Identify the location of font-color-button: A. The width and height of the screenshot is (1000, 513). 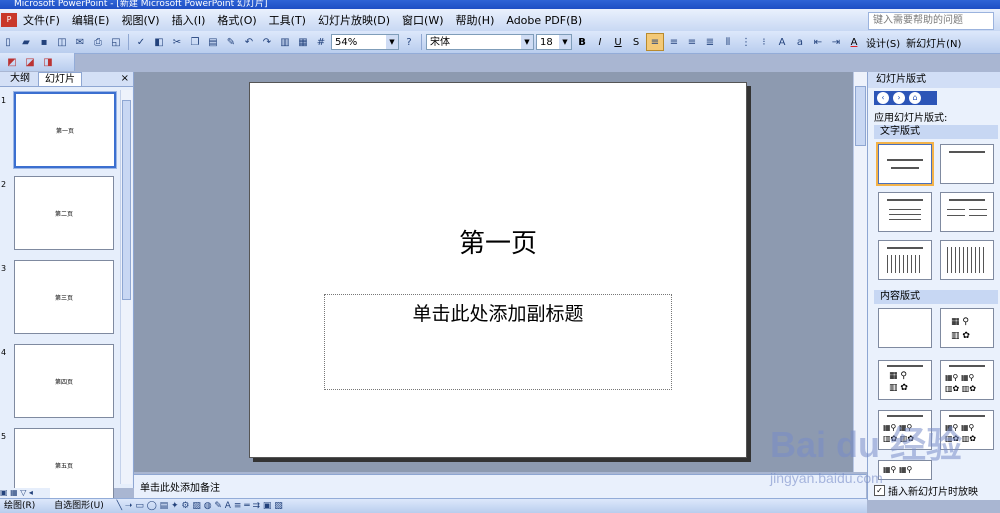
(854, 42).